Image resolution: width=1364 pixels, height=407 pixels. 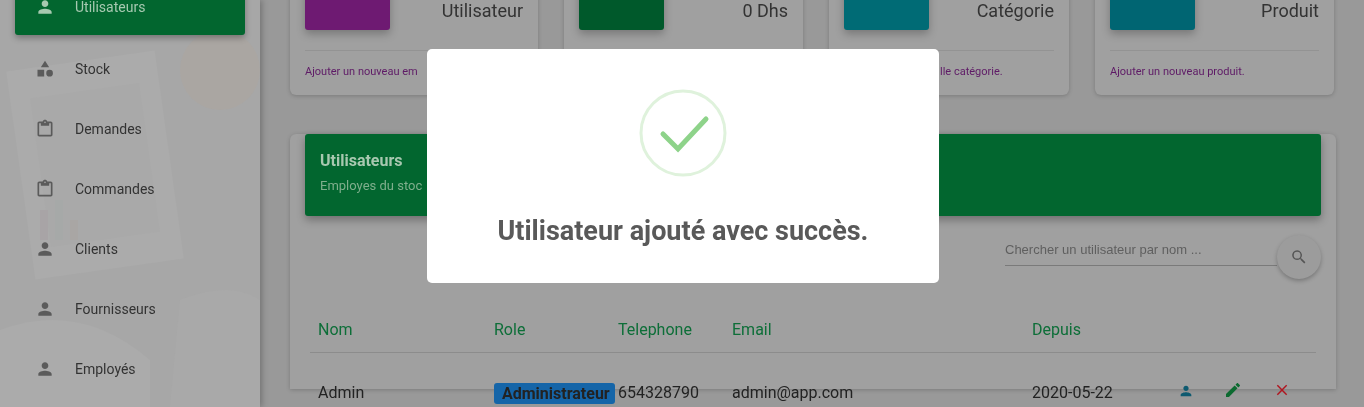 I want to click on column-header: Nom, so click(x=335, y=329).